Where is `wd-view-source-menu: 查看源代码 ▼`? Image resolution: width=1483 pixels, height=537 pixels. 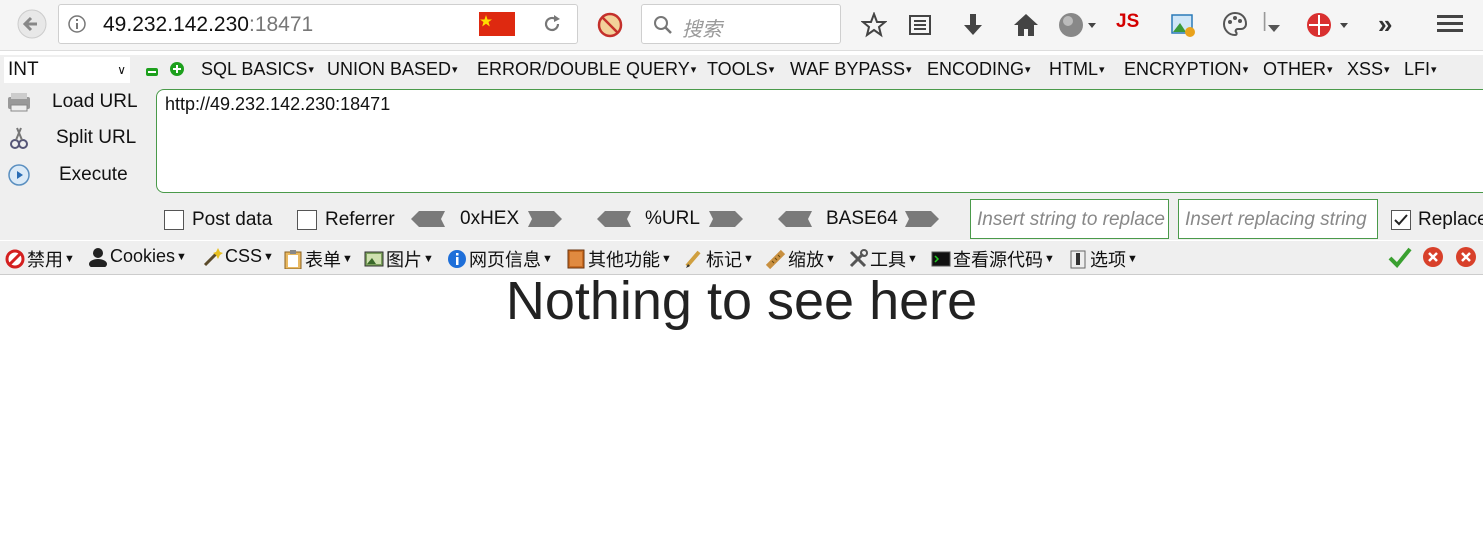 wd-view-source-menu: 查看源代码 ▼ is located at coordinates (993, 259).